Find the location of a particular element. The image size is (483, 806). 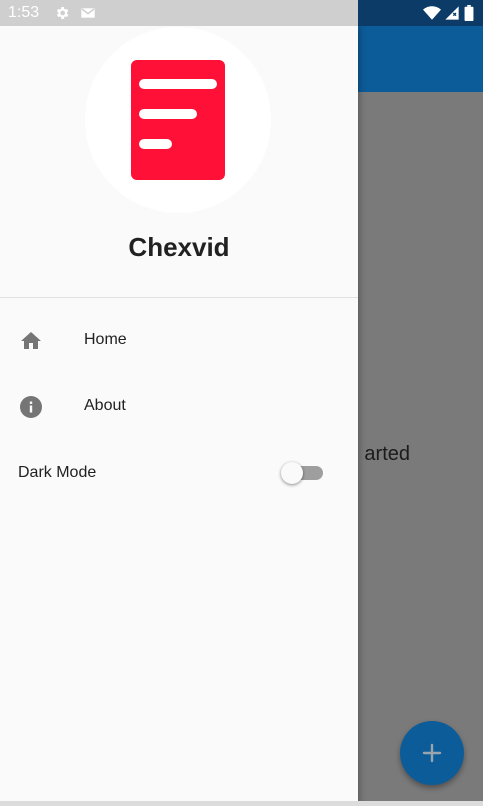

app-logo-avatar is located at coordinates (178, 120).